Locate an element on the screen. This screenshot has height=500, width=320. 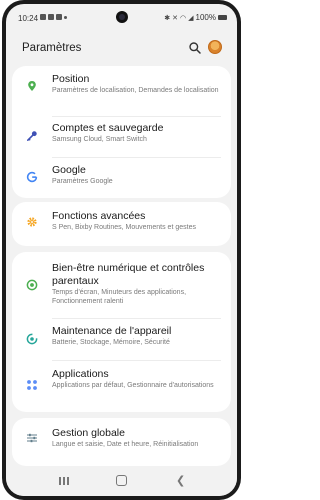
settings-item-subtitle: Samsung Cloud, Smart Switch is located at coordinates (99, 139).